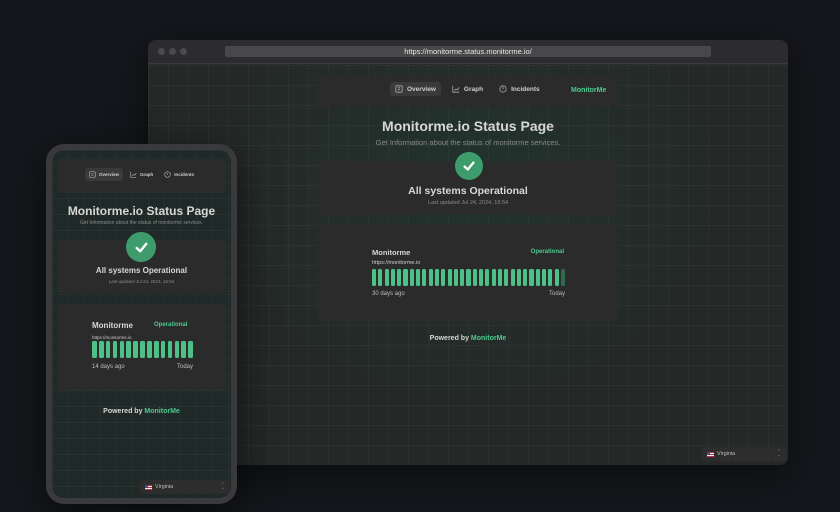  I want to click on mobile-uptime-range: 14 days ago Today, so click(142, 367).